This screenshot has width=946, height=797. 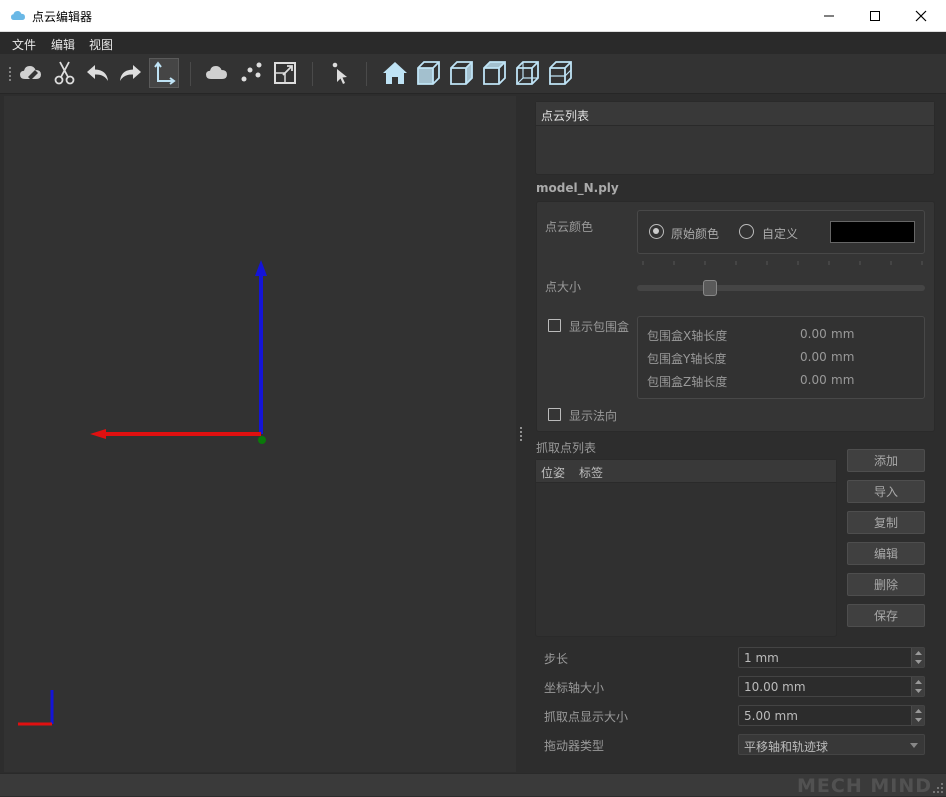 I want to click on radio-original-color-label: 原始颜色, so click(x=695, y=233).